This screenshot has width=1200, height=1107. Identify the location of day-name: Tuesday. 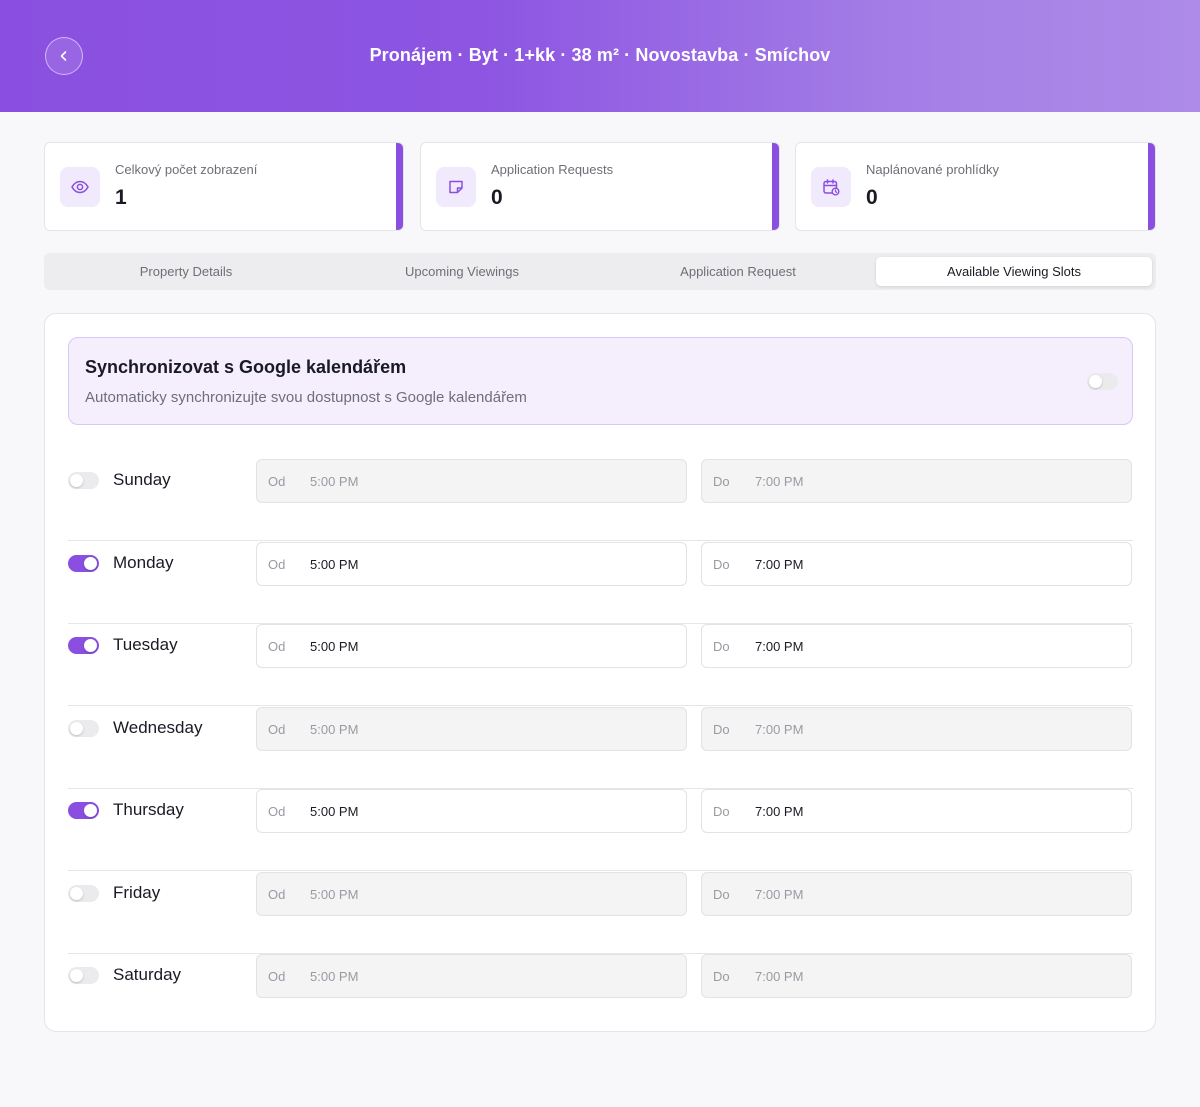
(145, 644).